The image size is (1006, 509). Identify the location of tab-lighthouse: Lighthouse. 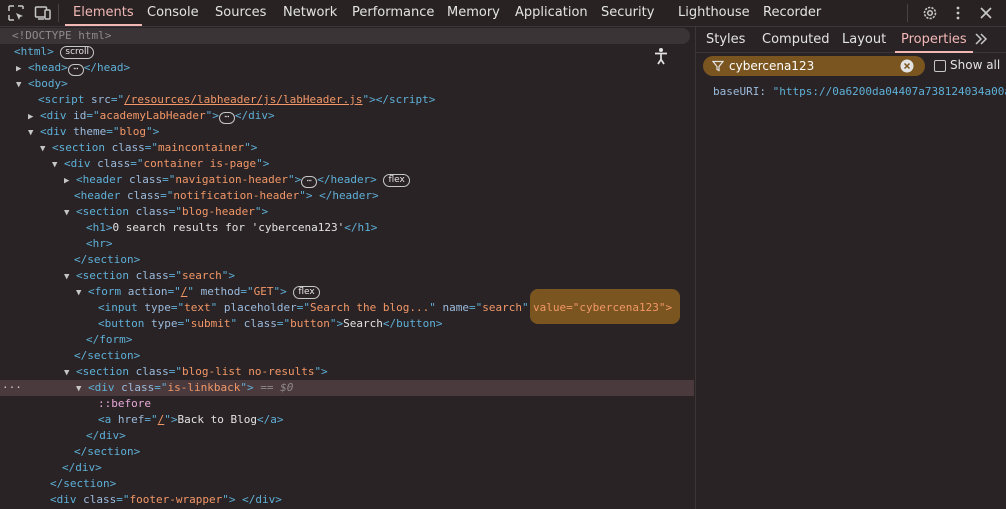
(714, 13).